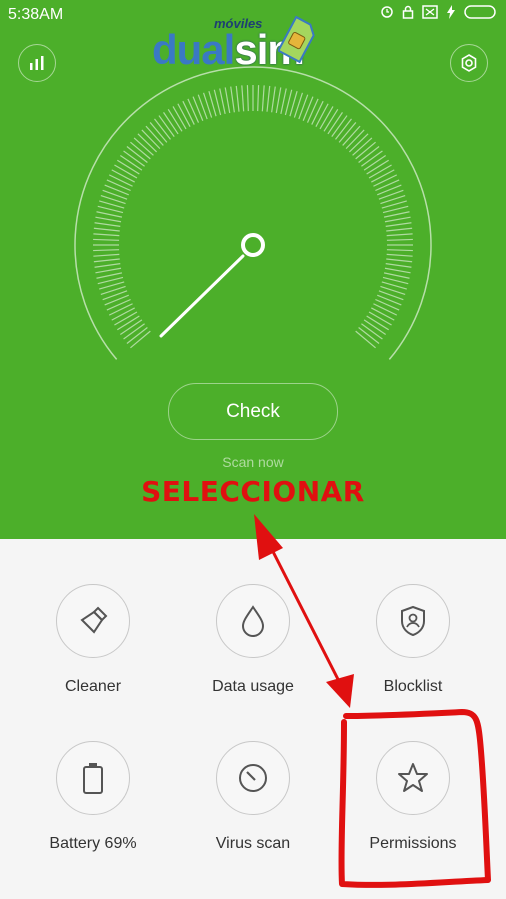  I want to click on tile-battery: Battery 69%, so click(93, 797).